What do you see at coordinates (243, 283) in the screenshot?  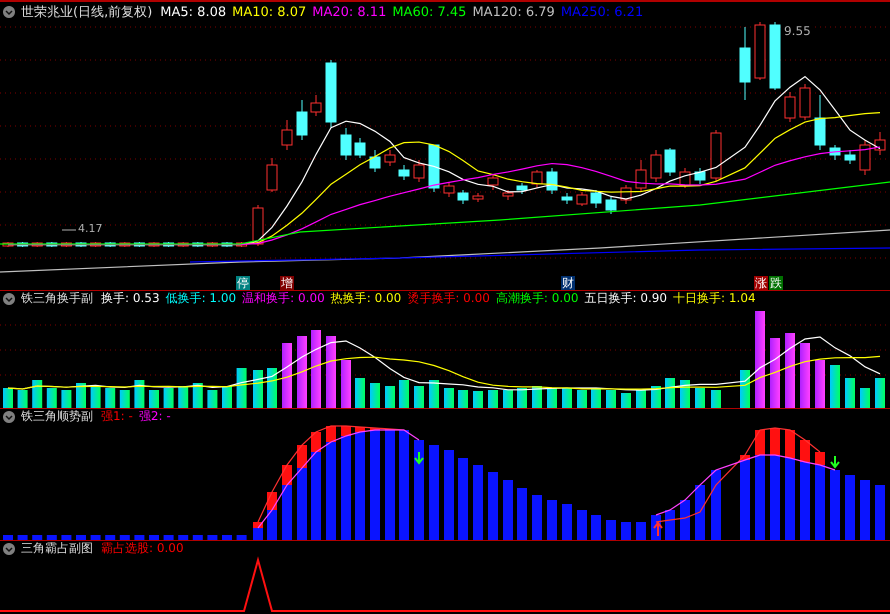 I see `event-marker: 停` at bounding box center [243, 283].